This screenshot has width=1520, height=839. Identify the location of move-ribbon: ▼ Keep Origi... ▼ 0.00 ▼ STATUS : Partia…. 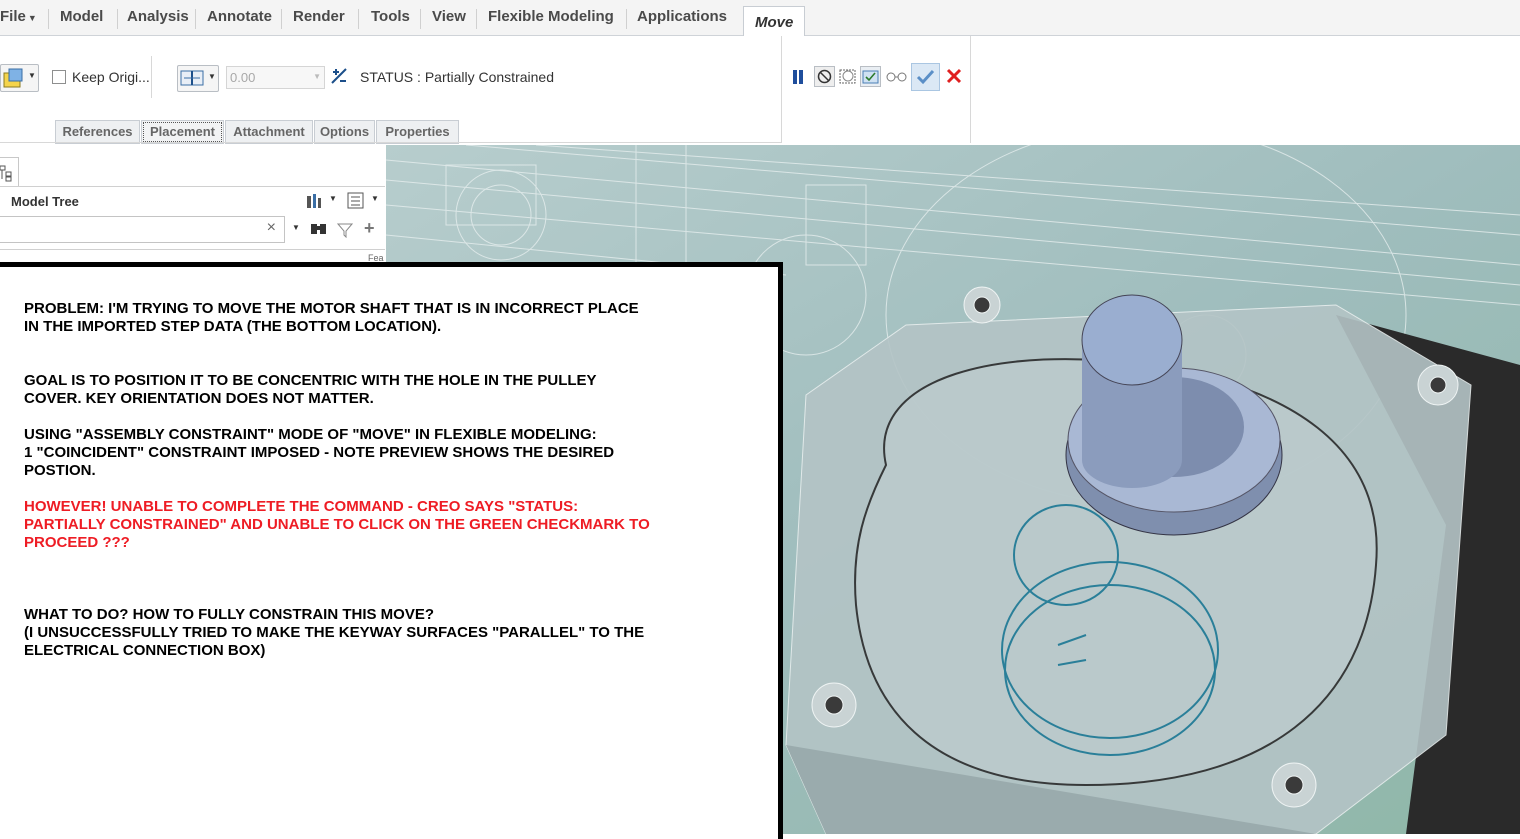
(760, 90).